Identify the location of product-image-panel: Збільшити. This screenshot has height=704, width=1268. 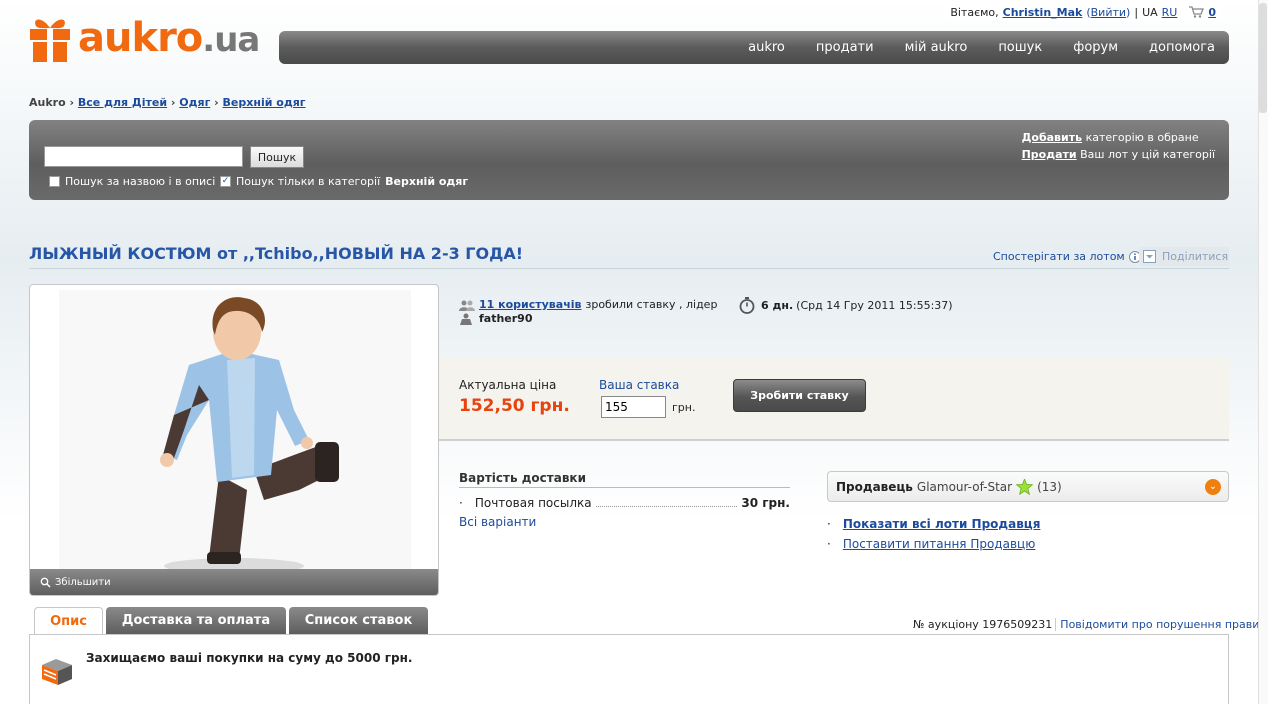
(234, 440).